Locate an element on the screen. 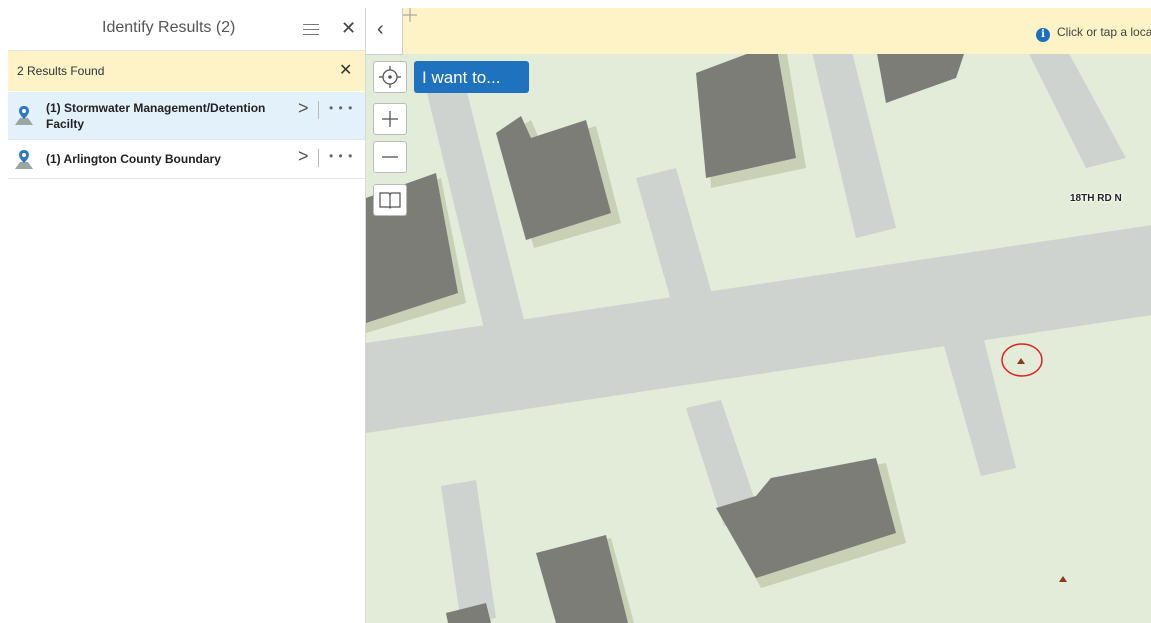  zoom-in-button is located at coordinates (390, 119).